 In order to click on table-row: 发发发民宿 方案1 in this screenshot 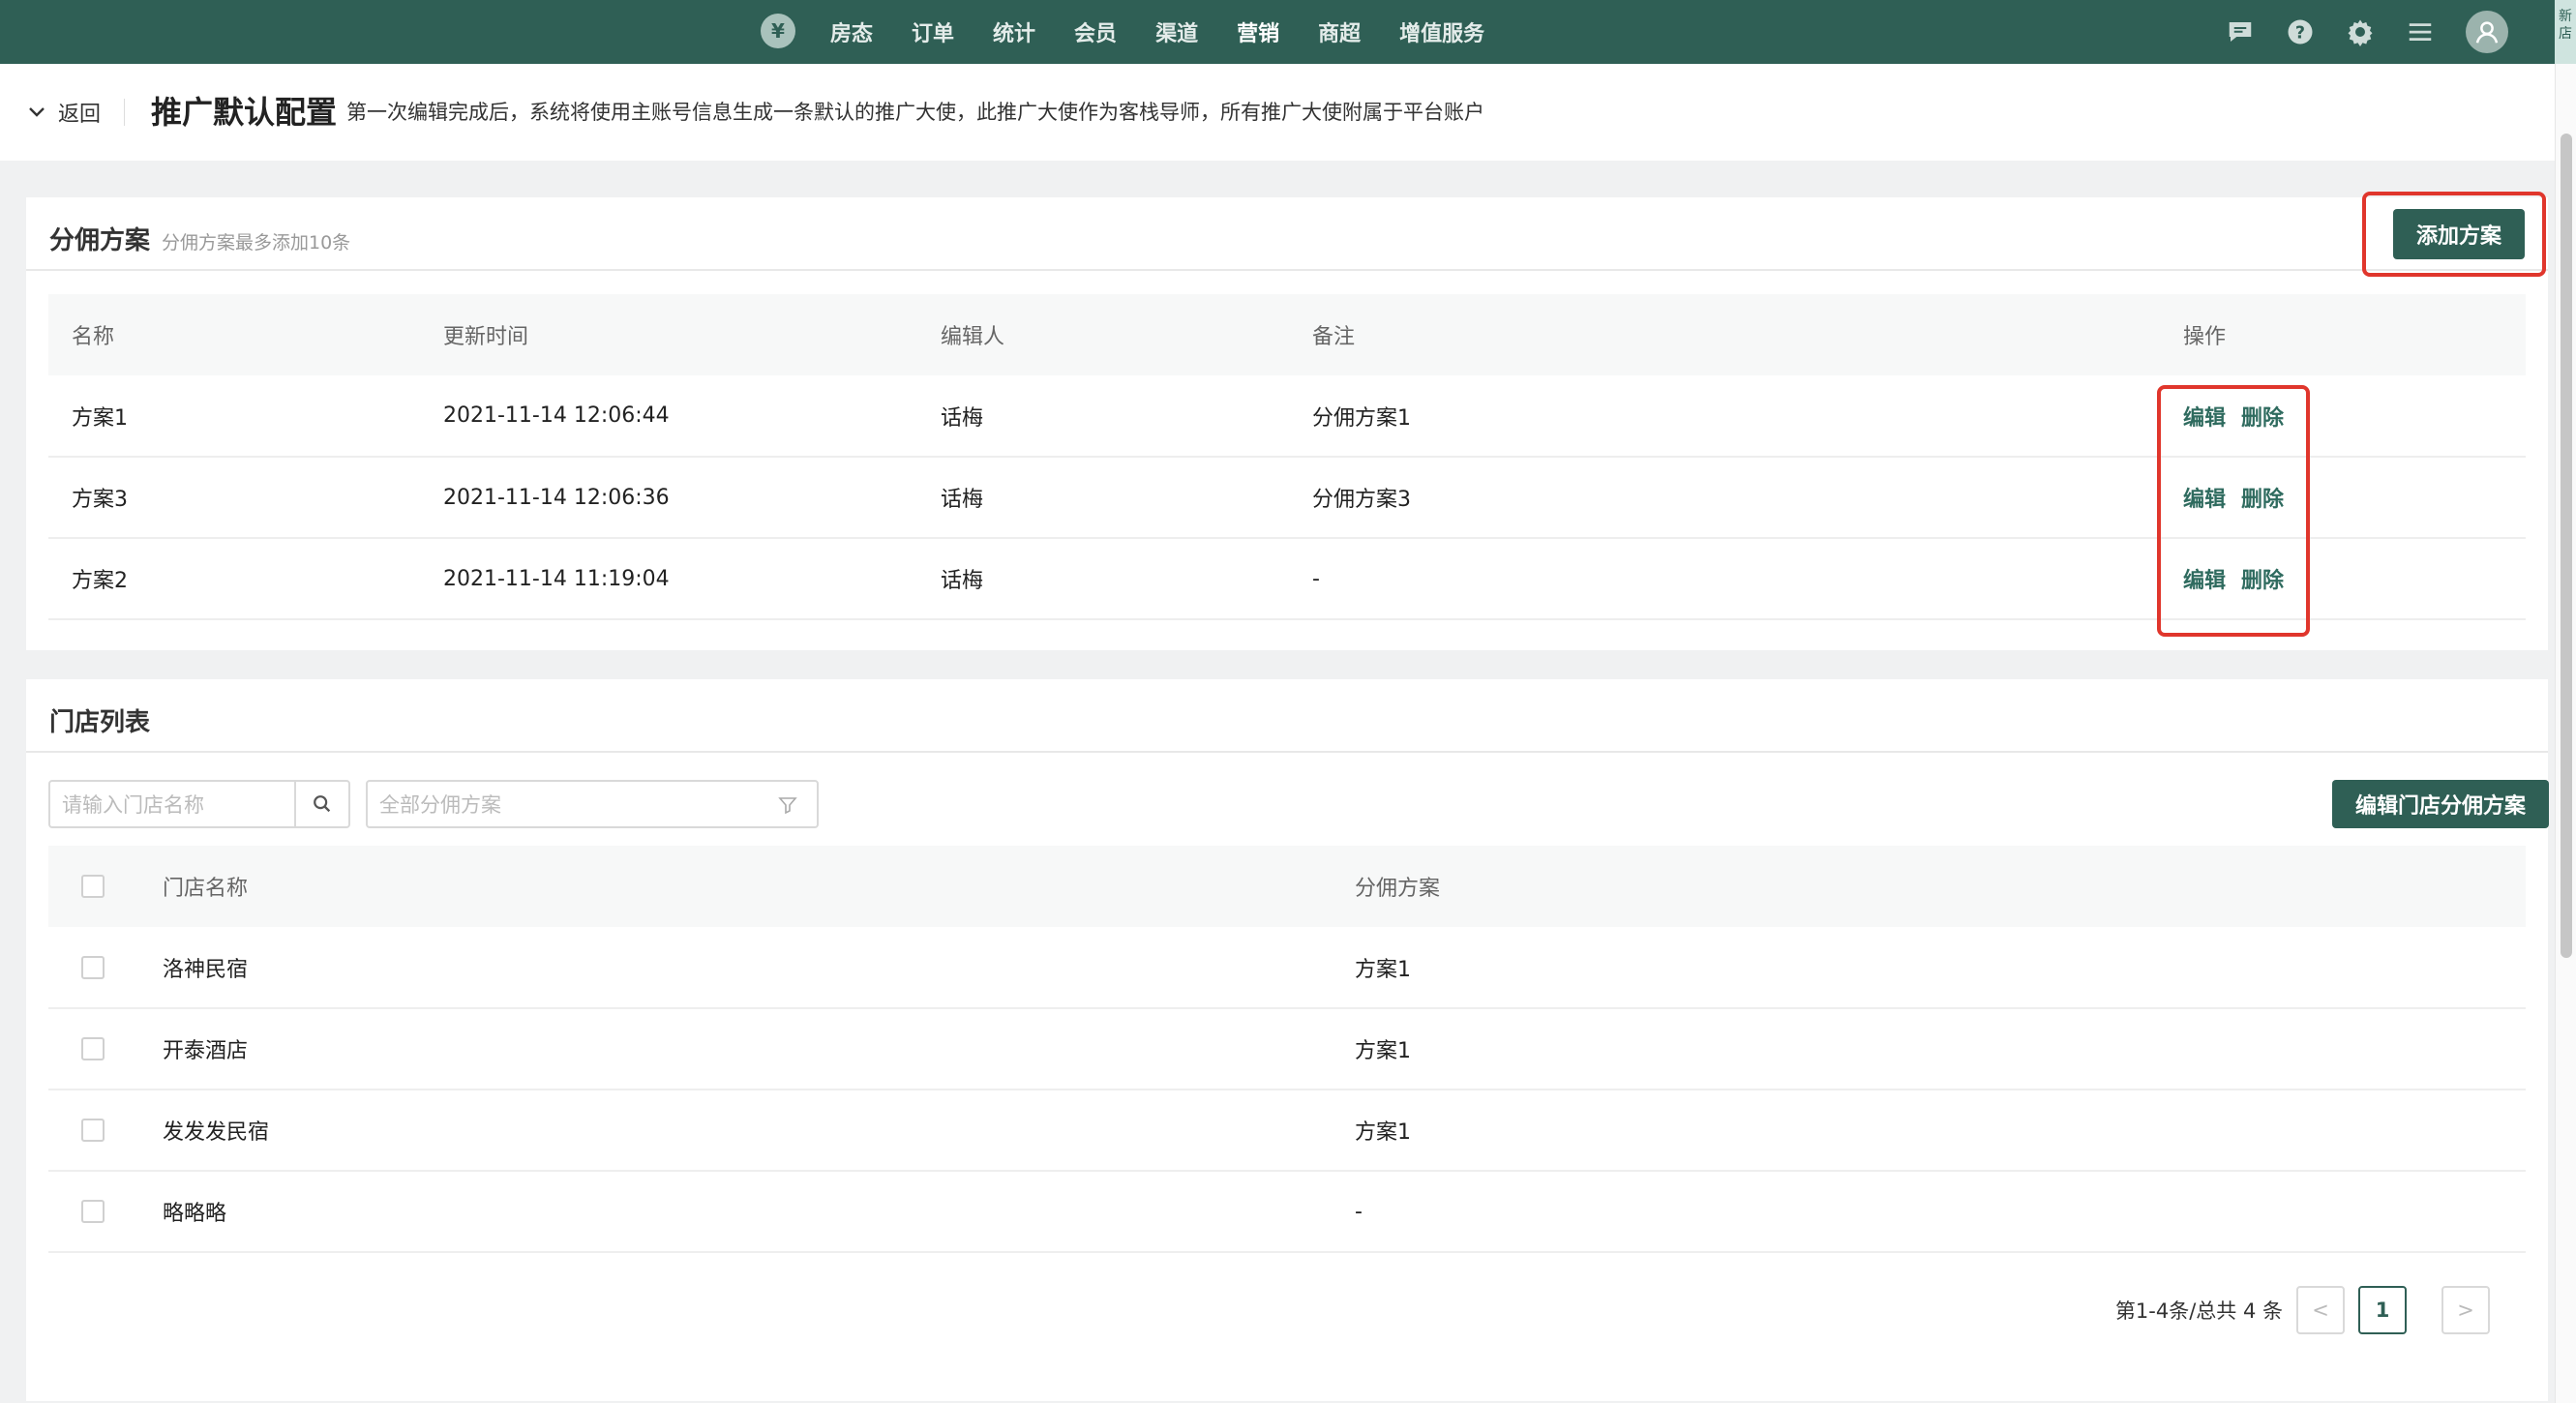, I will do `click(1287, 1131)`.